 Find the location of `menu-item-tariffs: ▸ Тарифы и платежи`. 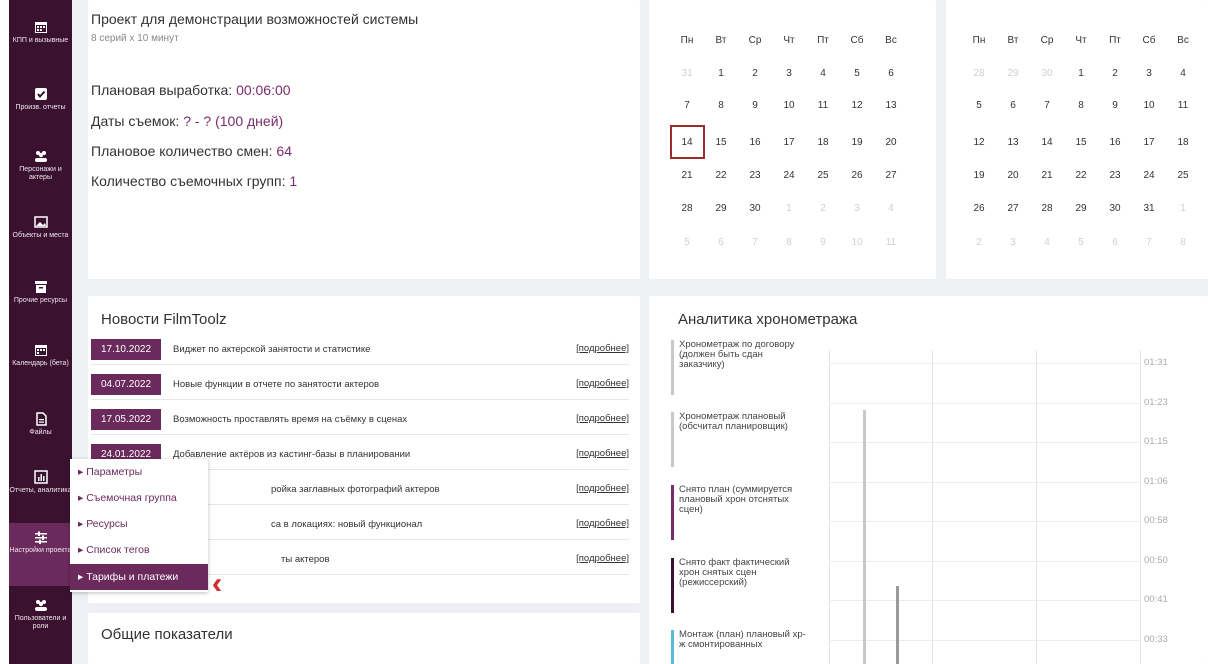

menu-item-tariffs: ▸ Тарифы и платежи is located at coordinates (139, 577).